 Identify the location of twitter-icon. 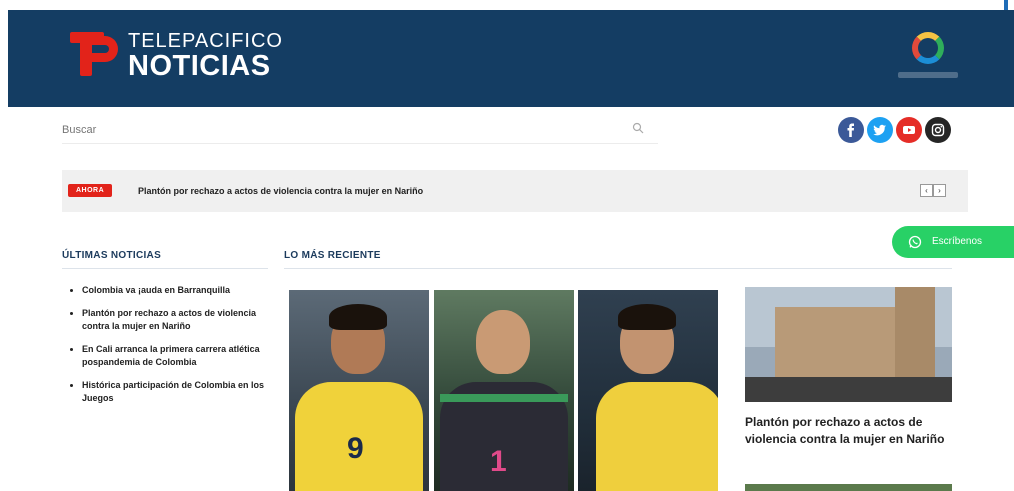
(880, 130).